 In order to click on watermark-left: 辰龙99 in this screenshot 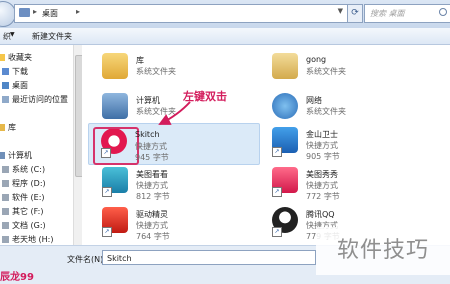, I will do `click(17, 277)`.